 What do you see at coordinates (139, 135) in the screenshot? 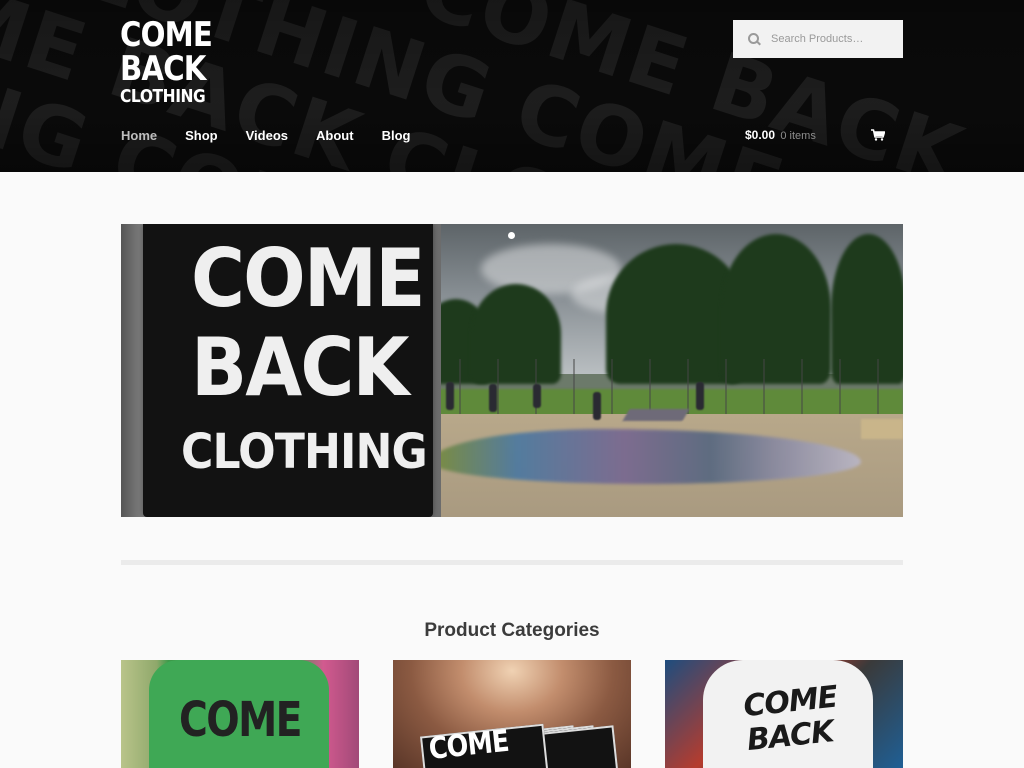
I see `nav-item-home: Home` at bounding box center [139, 135].